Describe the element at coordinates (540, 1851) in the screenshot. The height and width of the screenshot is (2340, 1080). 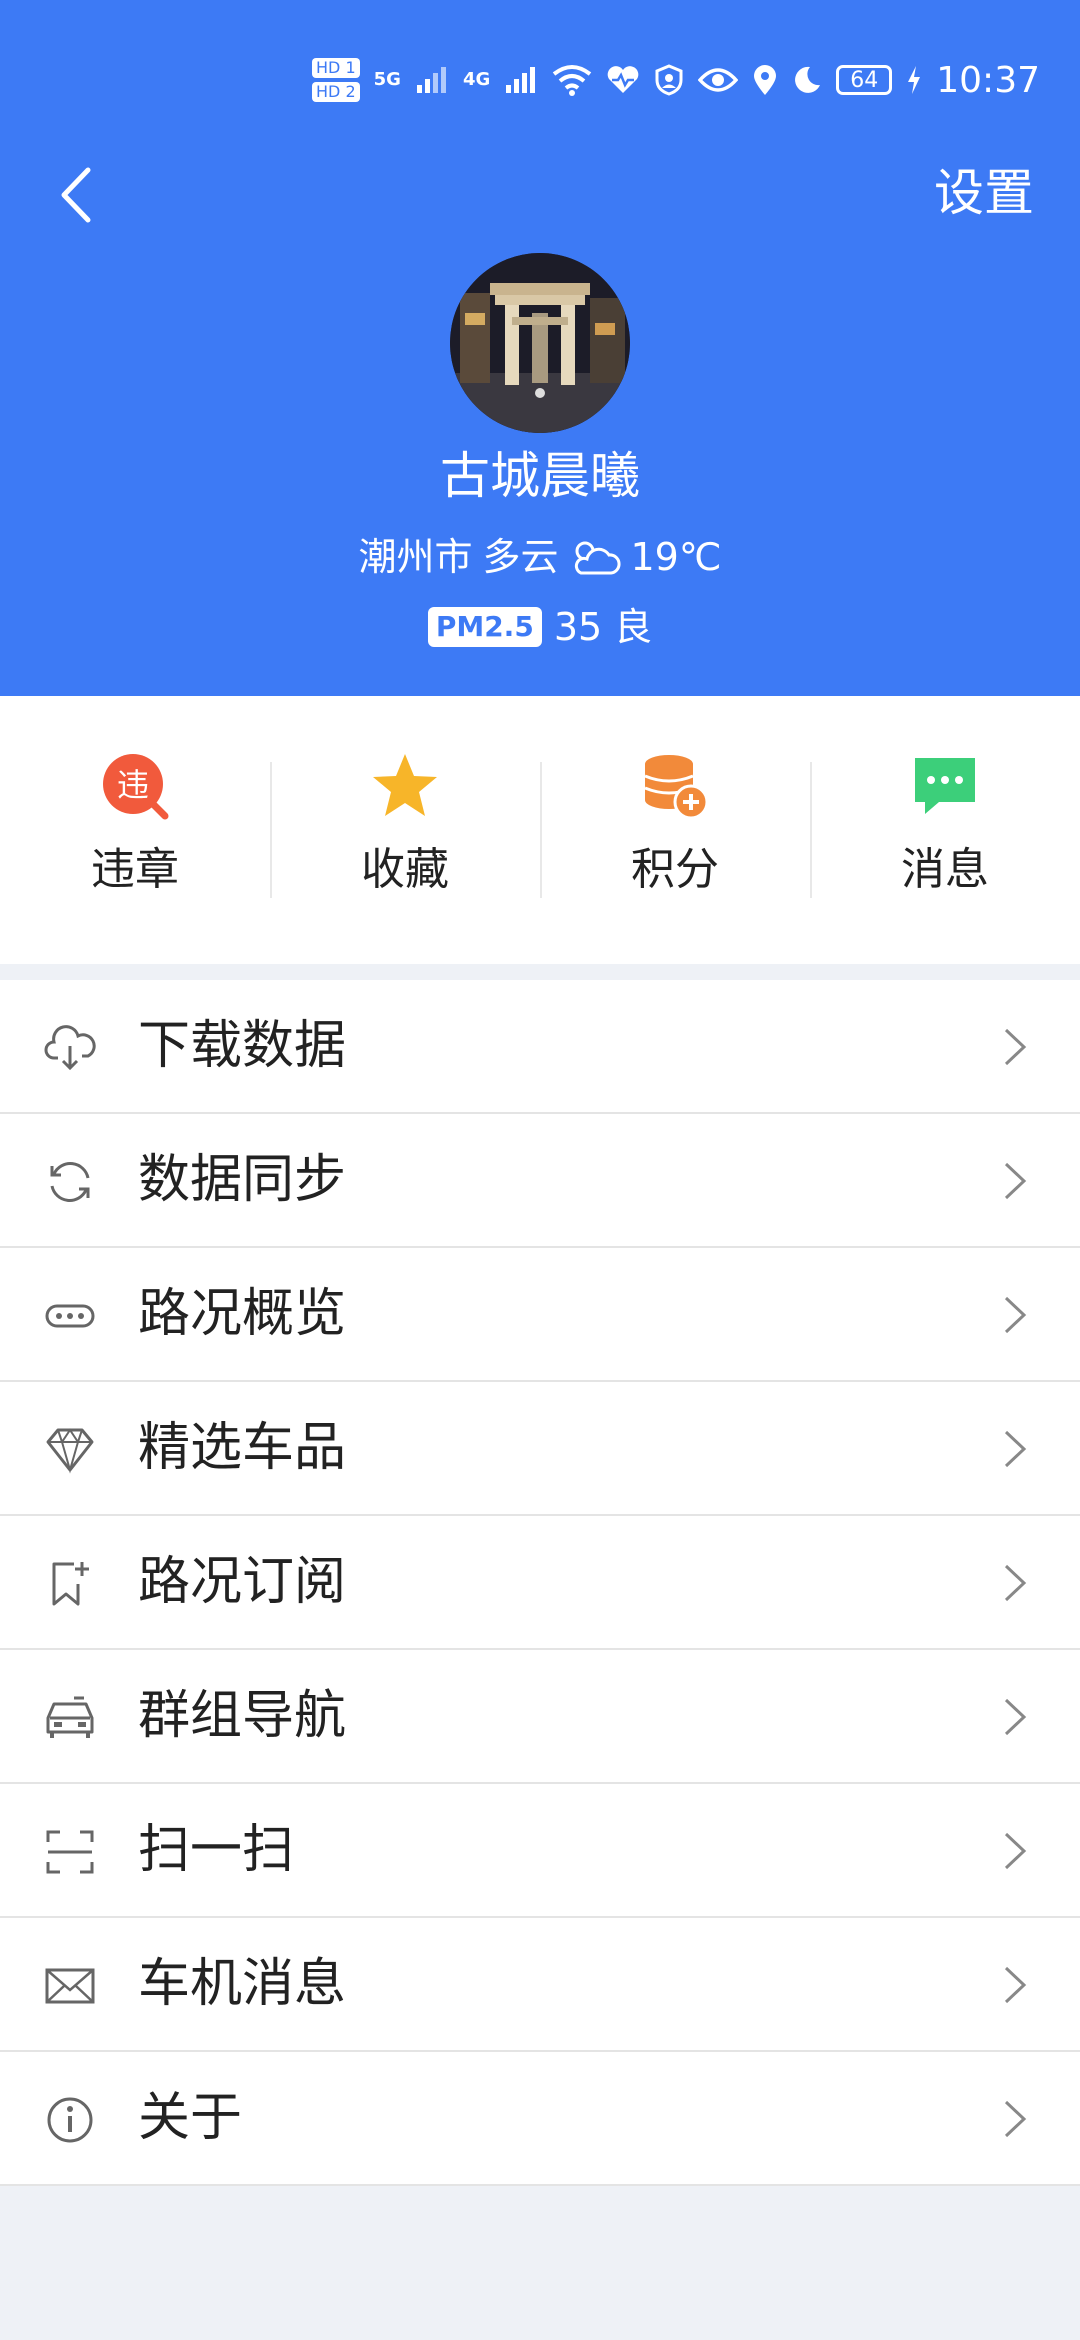
I see `menu-item-scan: 扫一扫` at that location.